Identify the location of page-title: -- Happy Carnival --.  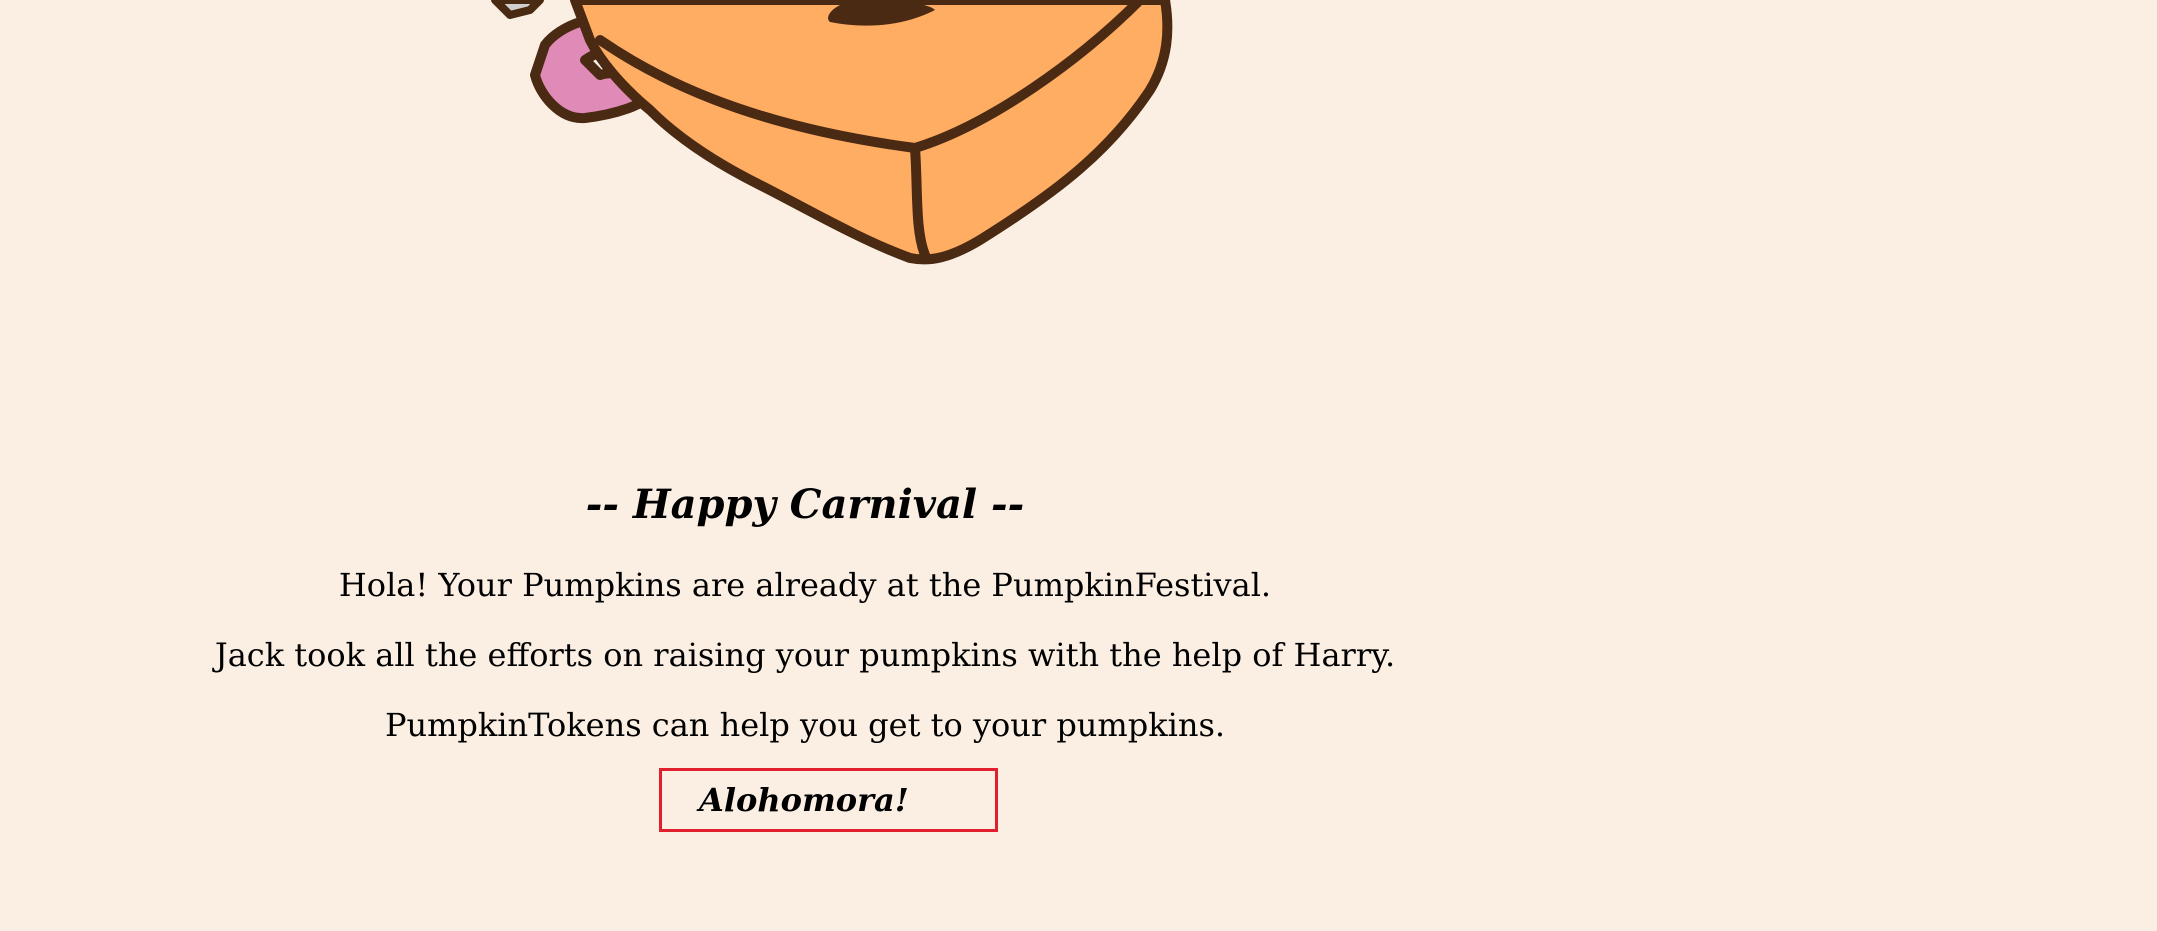
(805, 504).